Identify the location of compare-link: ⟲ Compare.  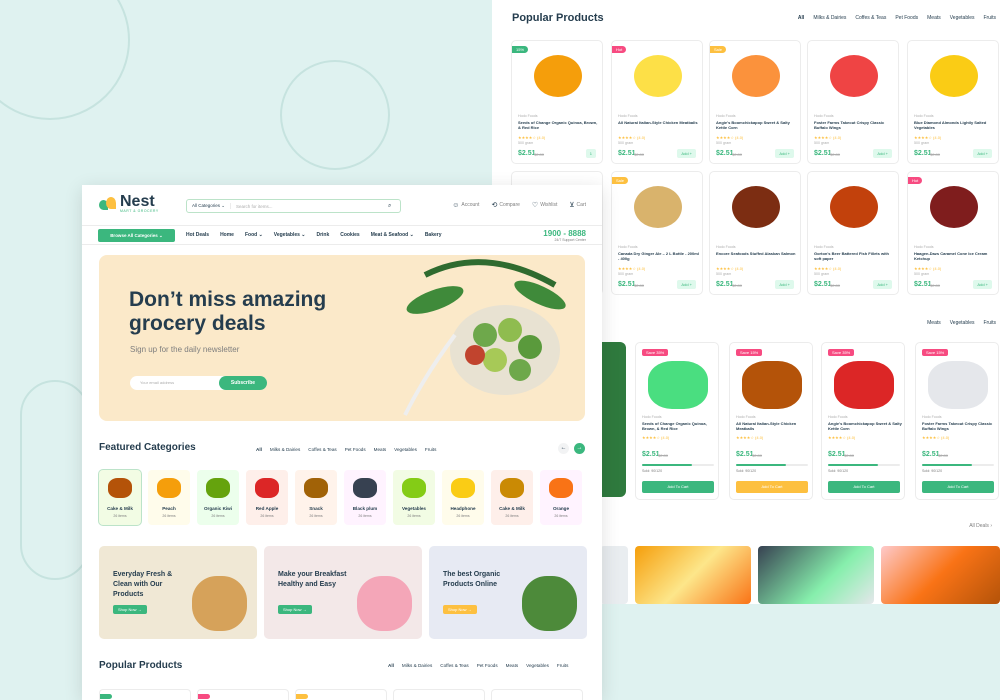
(505, 205).